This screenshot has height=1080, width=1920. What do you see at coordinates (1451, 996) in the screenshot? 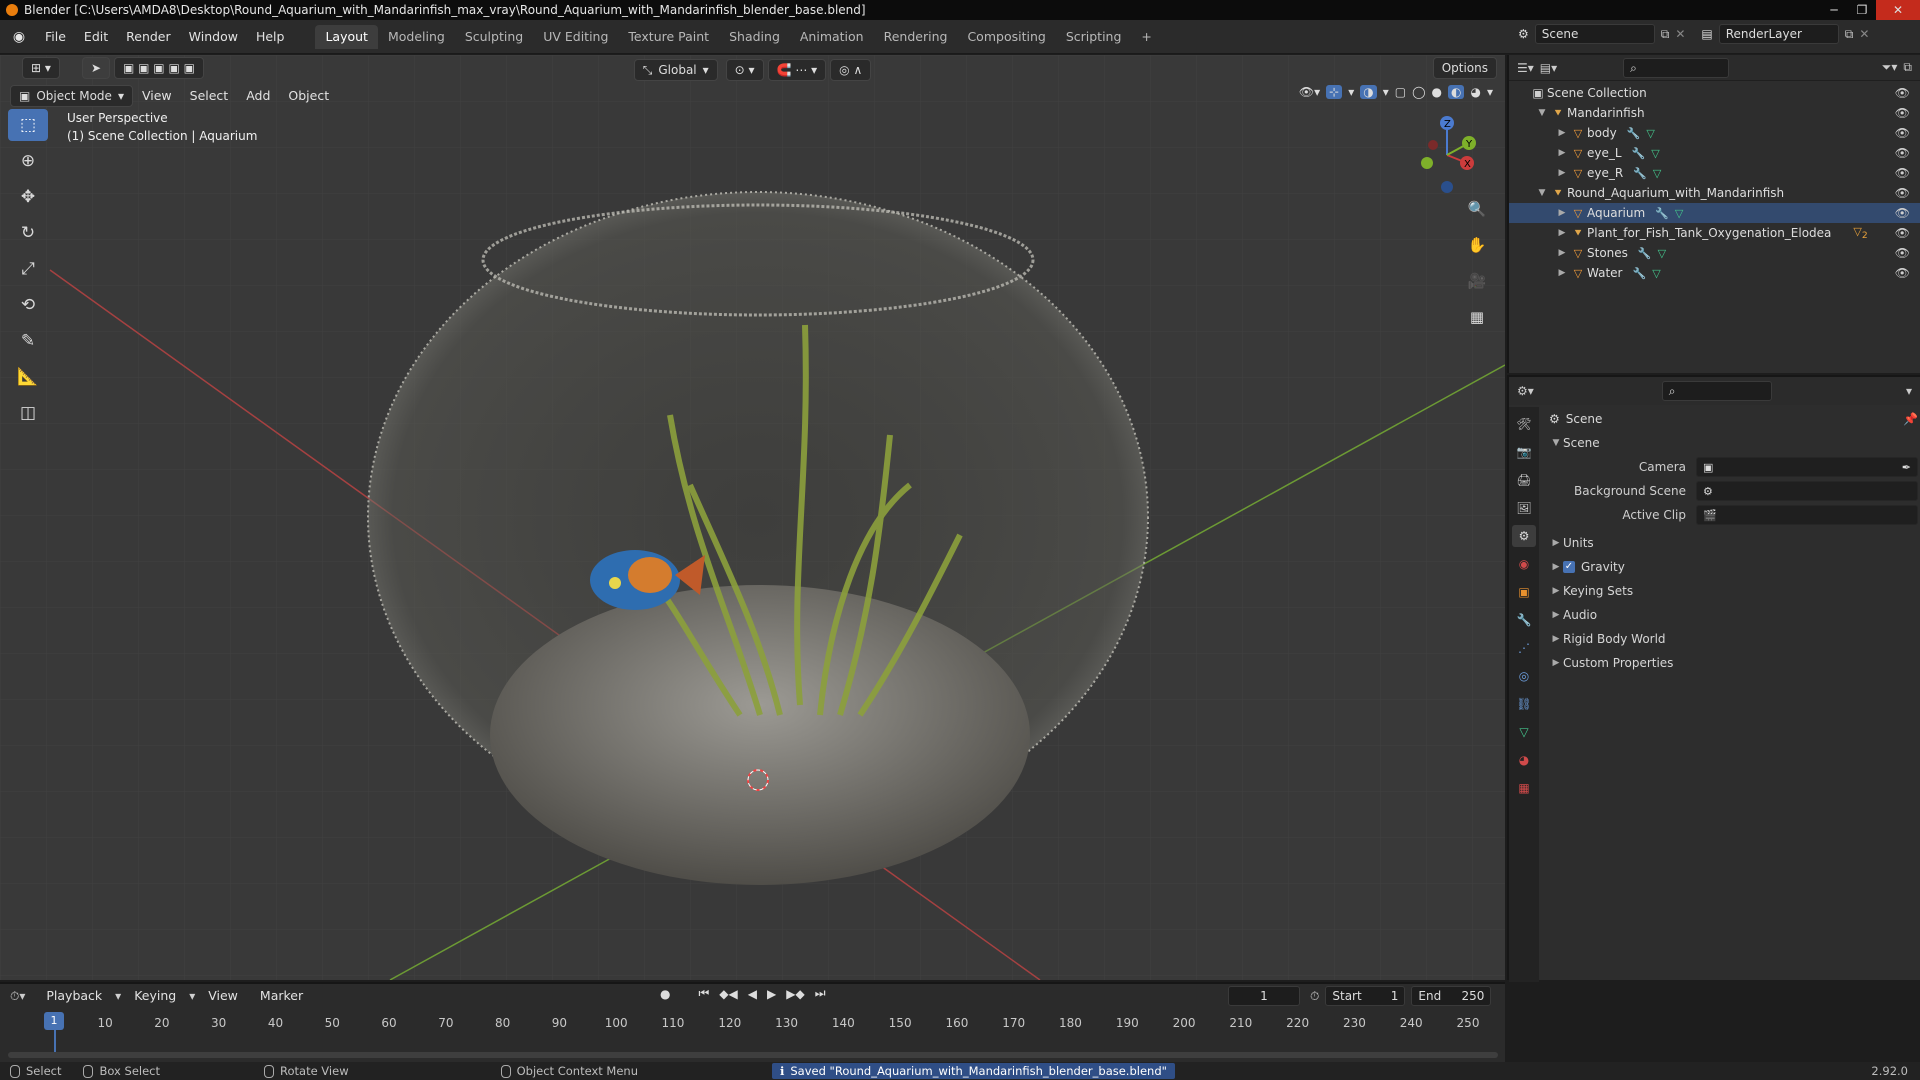
I see `end-frame-field: End 250` at bounding box center [1451, 996].